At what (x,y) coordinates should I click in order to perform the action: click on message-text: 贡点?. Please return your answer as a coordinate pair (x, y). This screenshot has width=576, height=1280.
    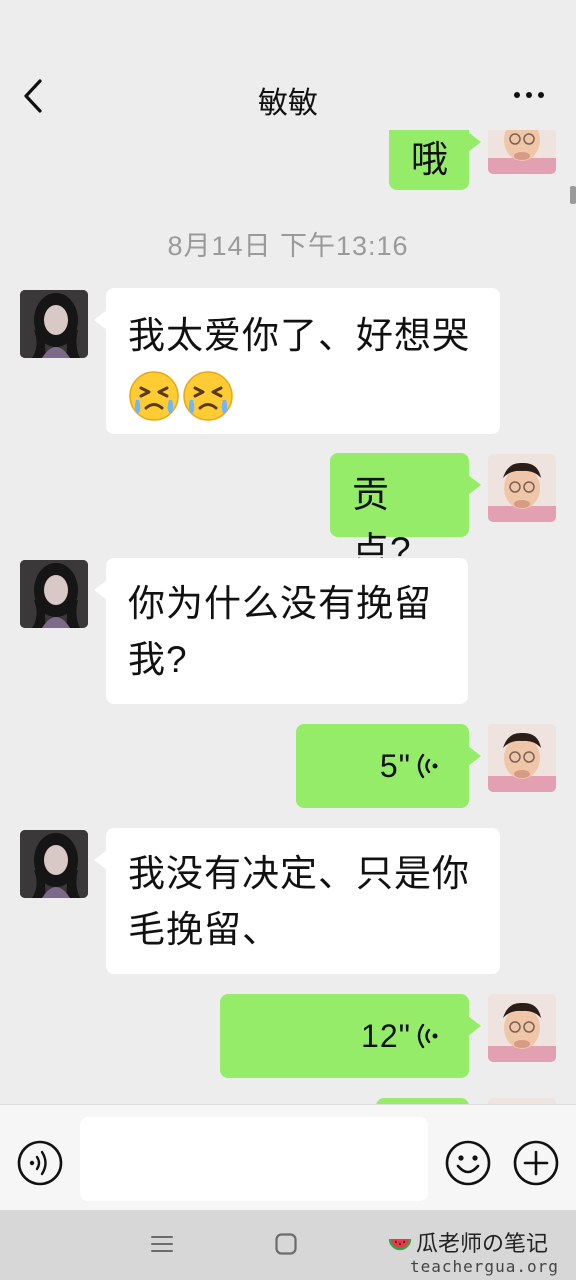
    Looking at the image, I should click on (382, 522).